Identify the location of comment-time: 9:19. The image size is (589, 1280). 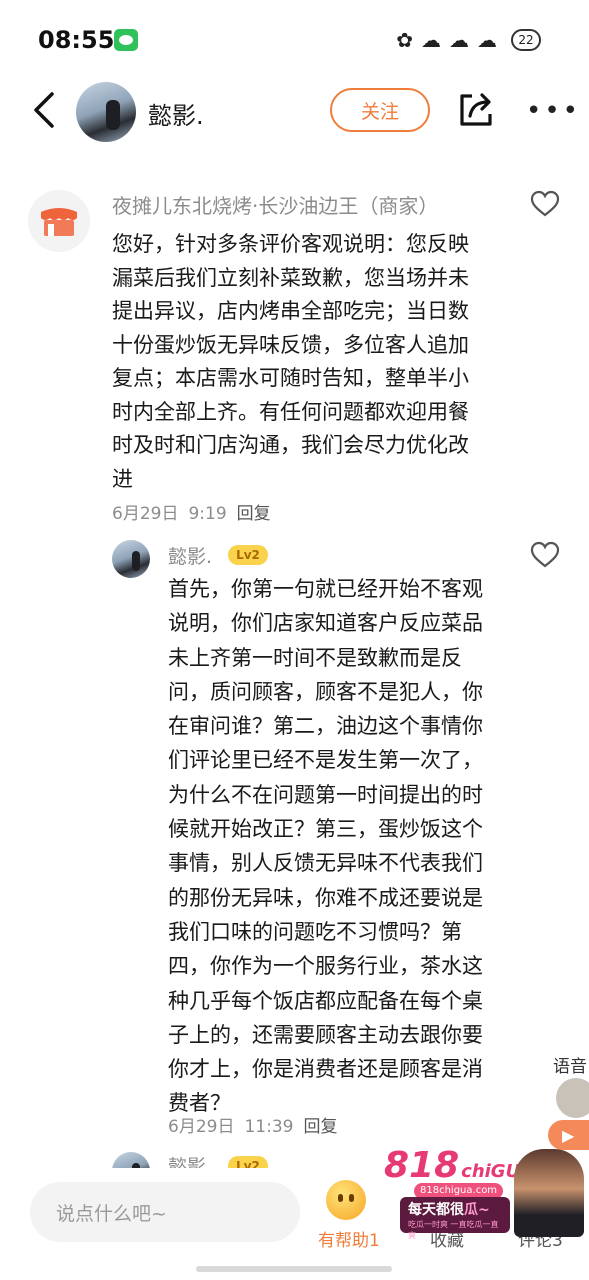
(207, 514).